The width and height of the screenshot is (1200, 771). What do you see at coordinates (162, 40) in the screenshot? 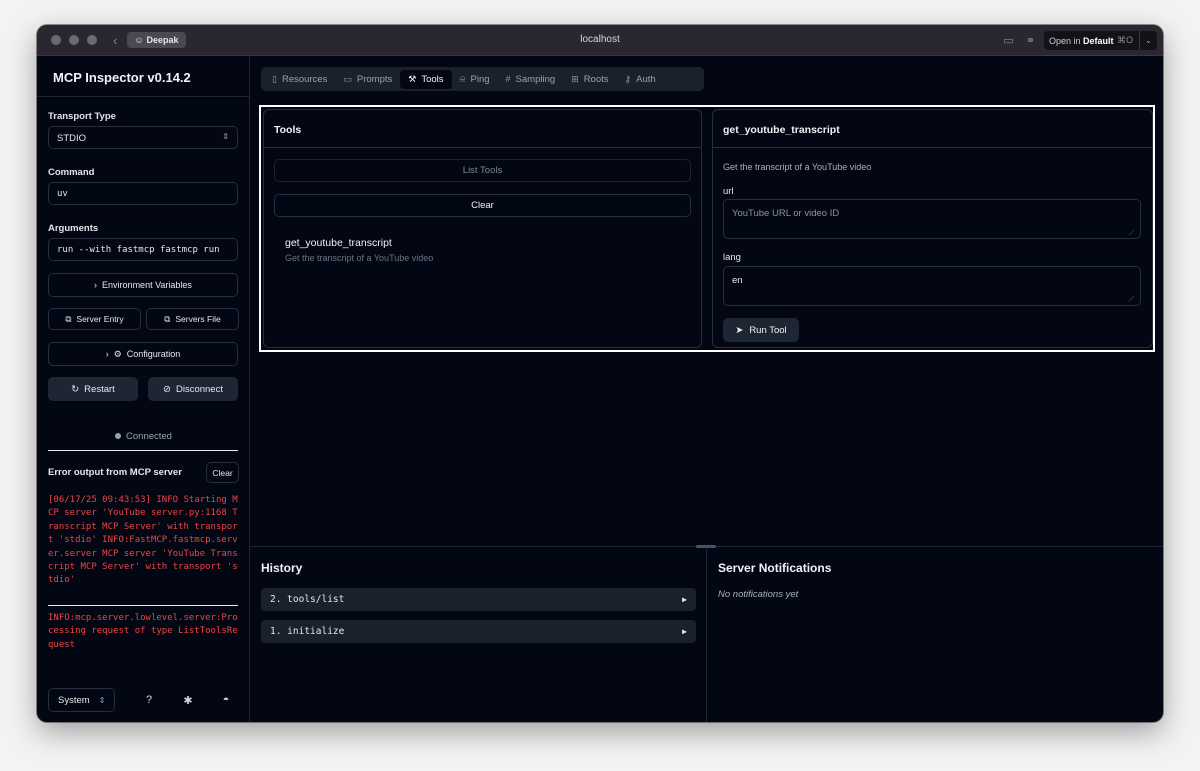
I see `profile-name: Deepak` at bounding box center [162, 40].